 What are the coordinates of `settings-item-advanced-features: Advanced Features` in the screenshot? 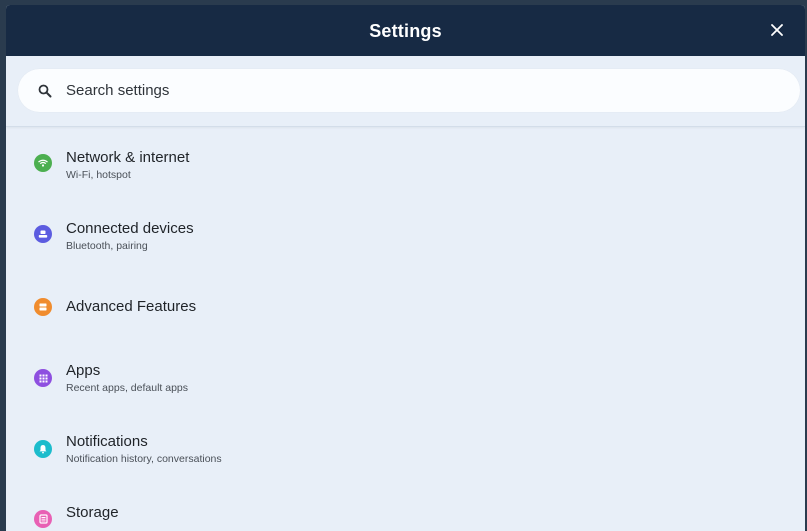 It's located at (405, 302).